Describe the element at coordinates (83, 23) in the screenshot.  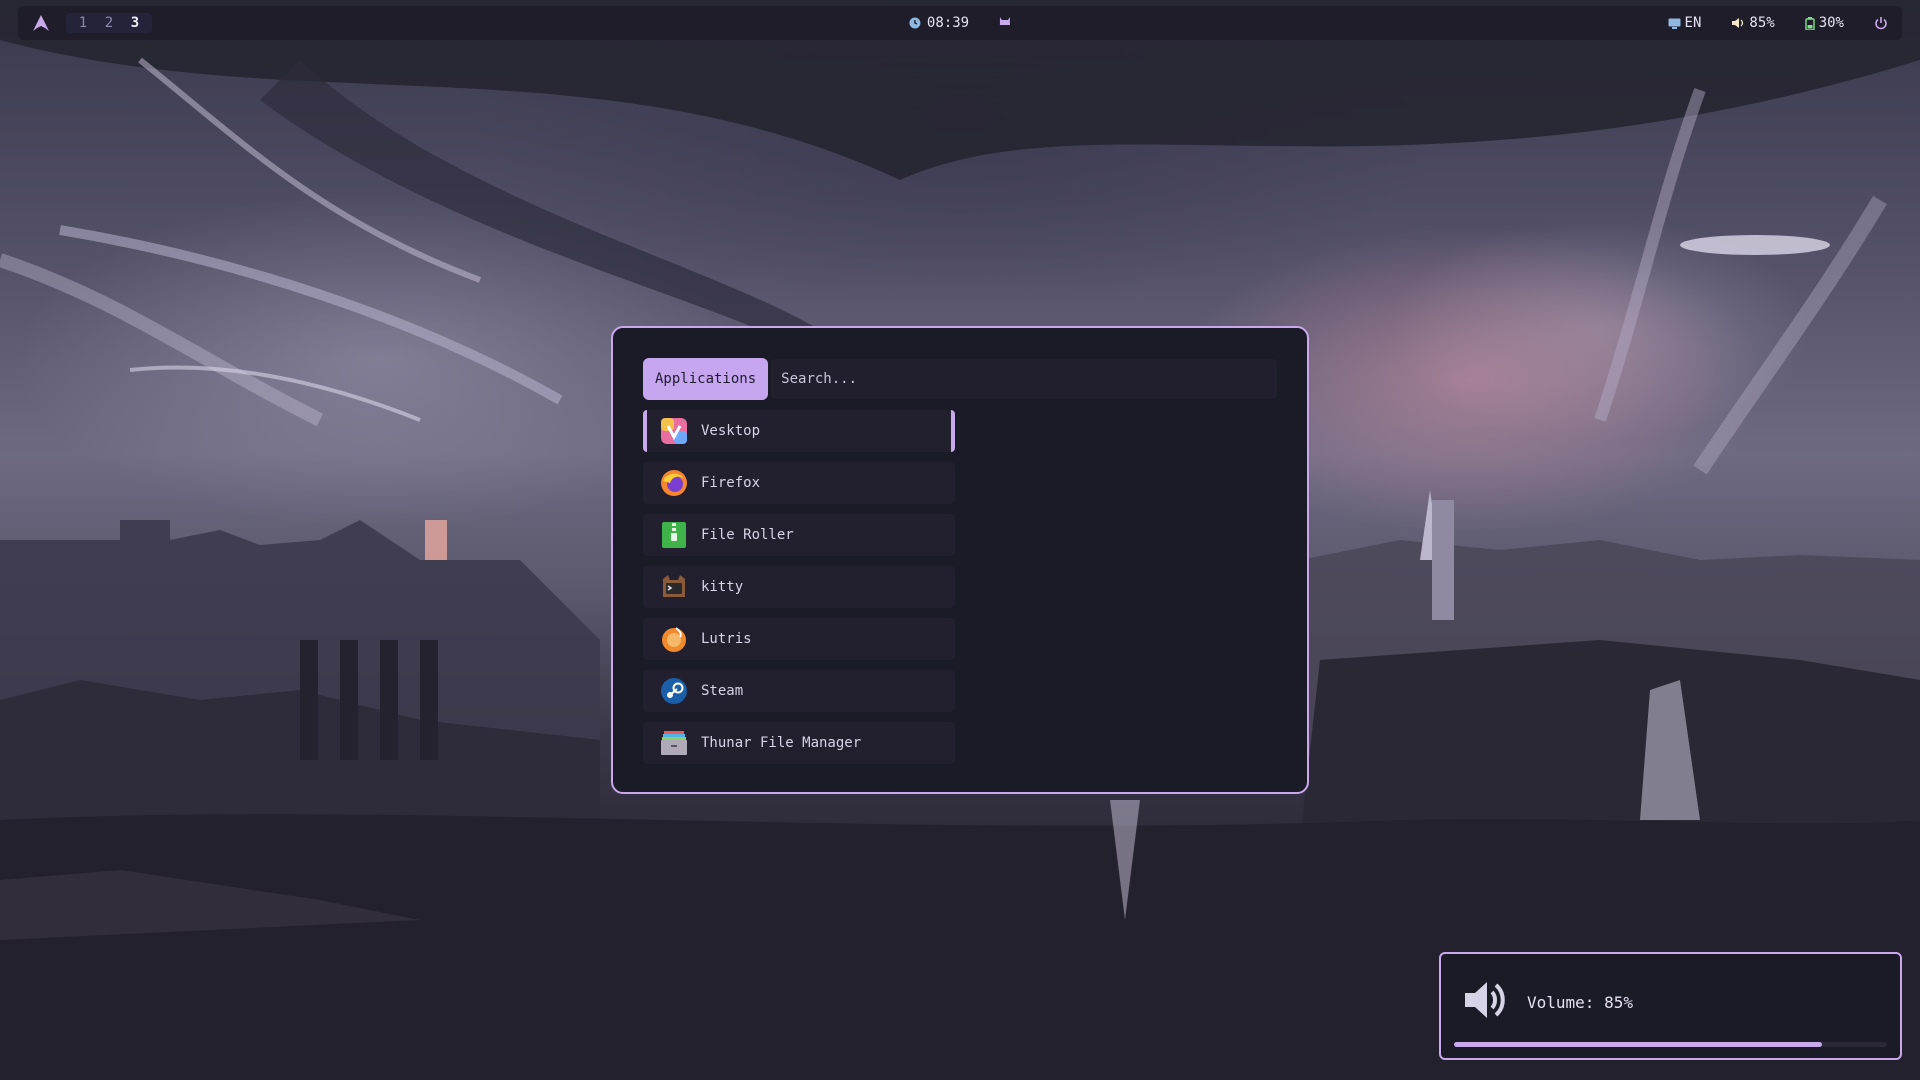
I see `workspace-1: 1` at that location.